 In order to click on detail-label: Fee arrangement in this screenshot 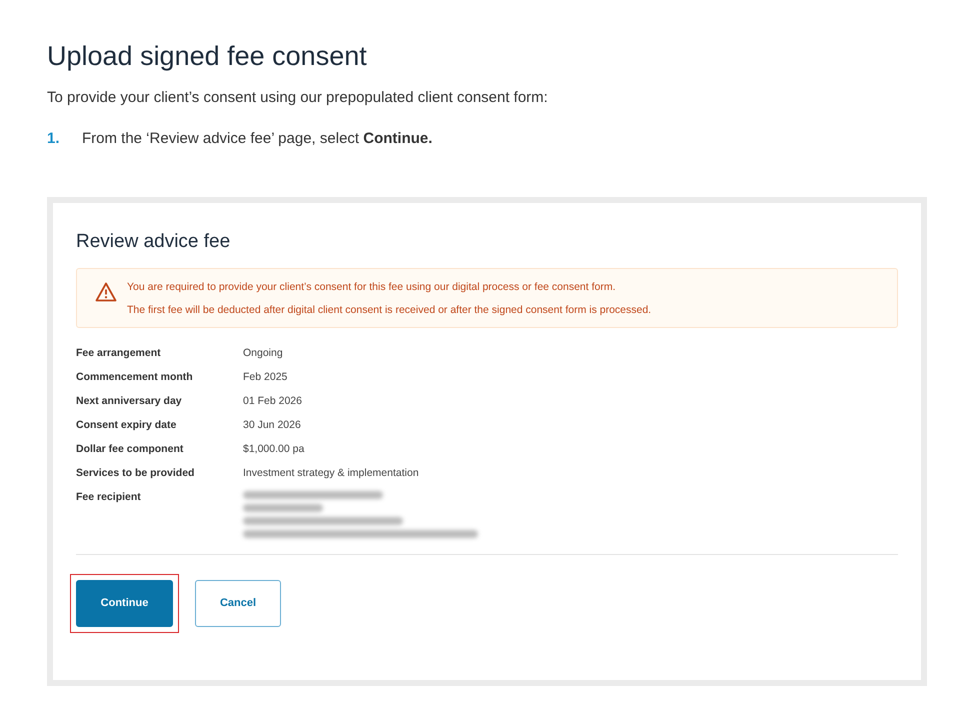, I will do `click(119, 353)`.